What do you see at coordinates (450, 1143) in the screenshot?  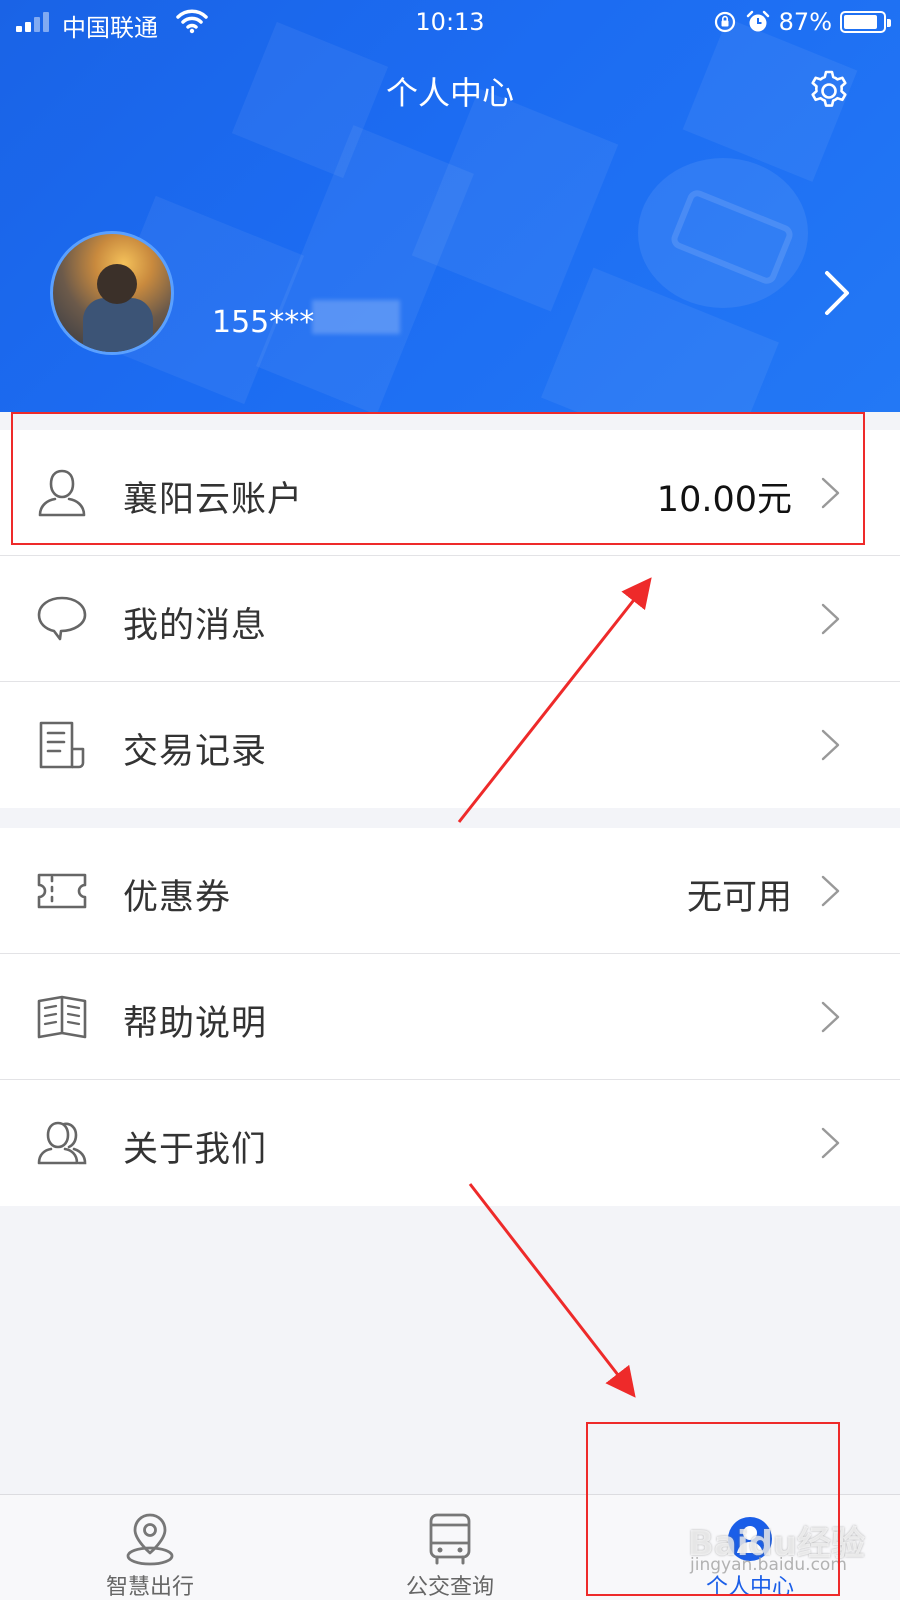 I see `menu-item-about: 关于我们` at bounding box center [450, 1143].